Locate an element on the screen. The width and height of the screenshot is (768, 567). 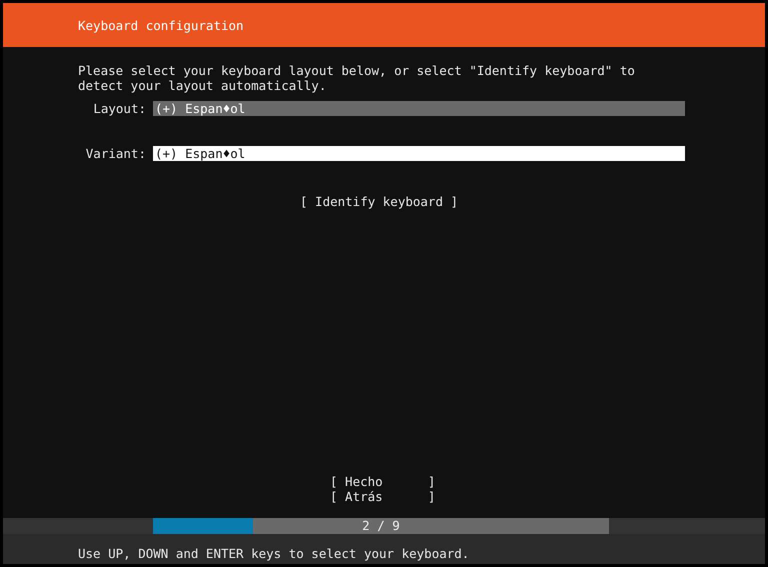
field-label: Variant: is located at coordinates (115, 153).